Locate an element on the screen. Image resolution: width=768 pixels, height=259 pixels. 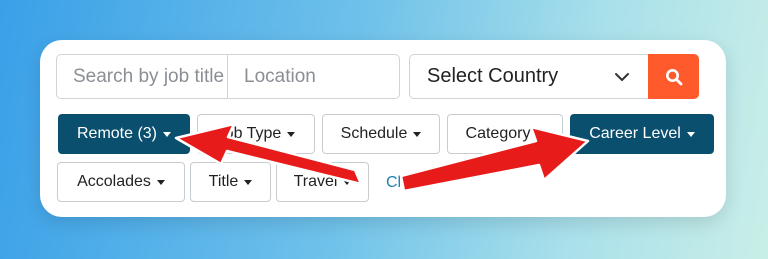
category-filter-button: Category is located at coordinates (505, 134).